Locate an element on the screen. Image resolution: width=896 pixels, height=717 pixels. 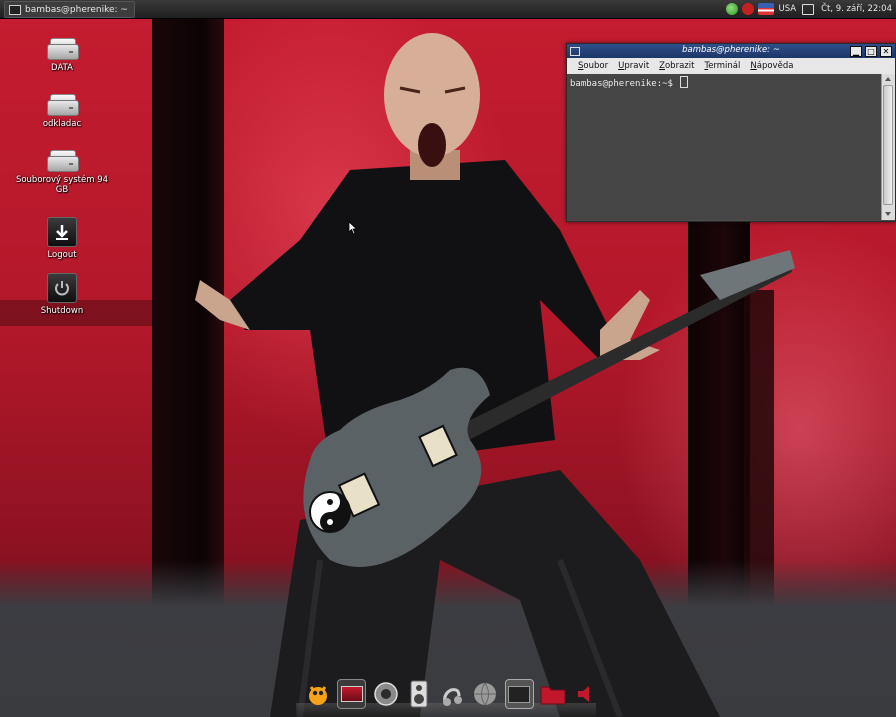
speaker-icon is located at coordinates (418, 694).